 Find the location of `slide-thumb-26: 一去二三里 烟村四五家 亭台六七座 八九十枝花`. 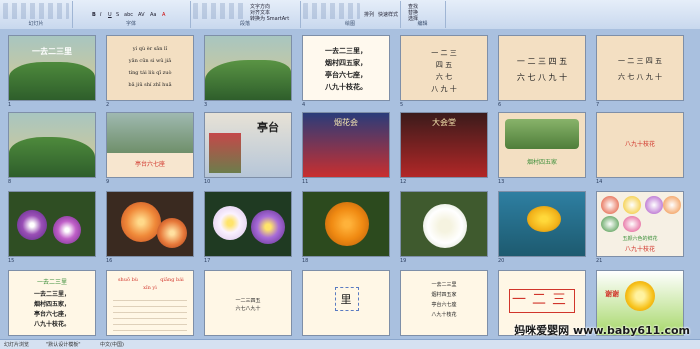

slide-thumb-26: 一去二三里 烟村四五家 亭台六七座 八九十枝花 is located at coordinates (444, 303).